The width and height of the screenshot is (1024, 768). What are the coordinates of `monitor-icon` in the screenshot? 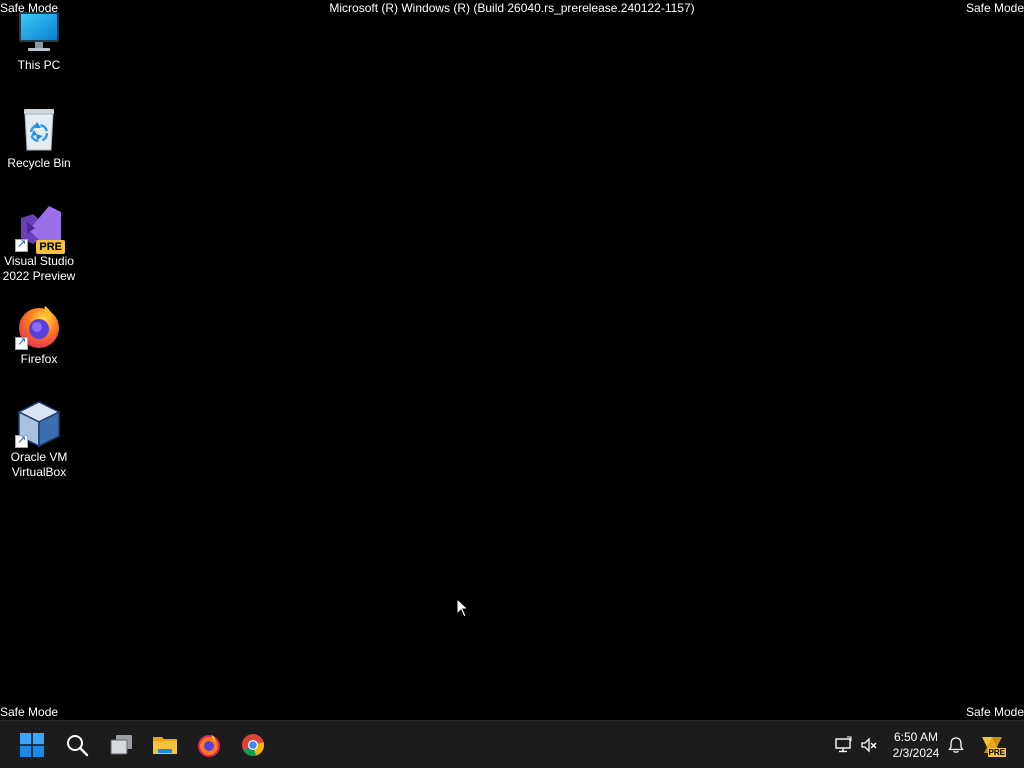 It's located at (39, 32).